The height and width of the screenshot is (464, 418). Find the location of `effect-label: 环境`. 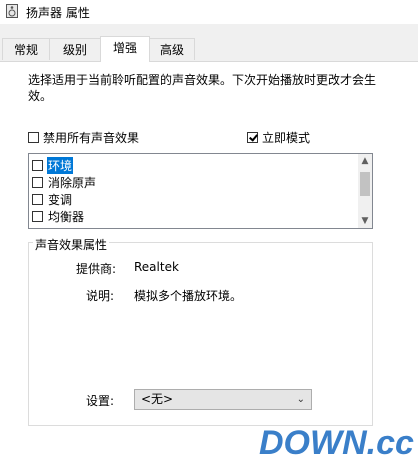

effect-label: 环境 is located at coordinates (60, 165).